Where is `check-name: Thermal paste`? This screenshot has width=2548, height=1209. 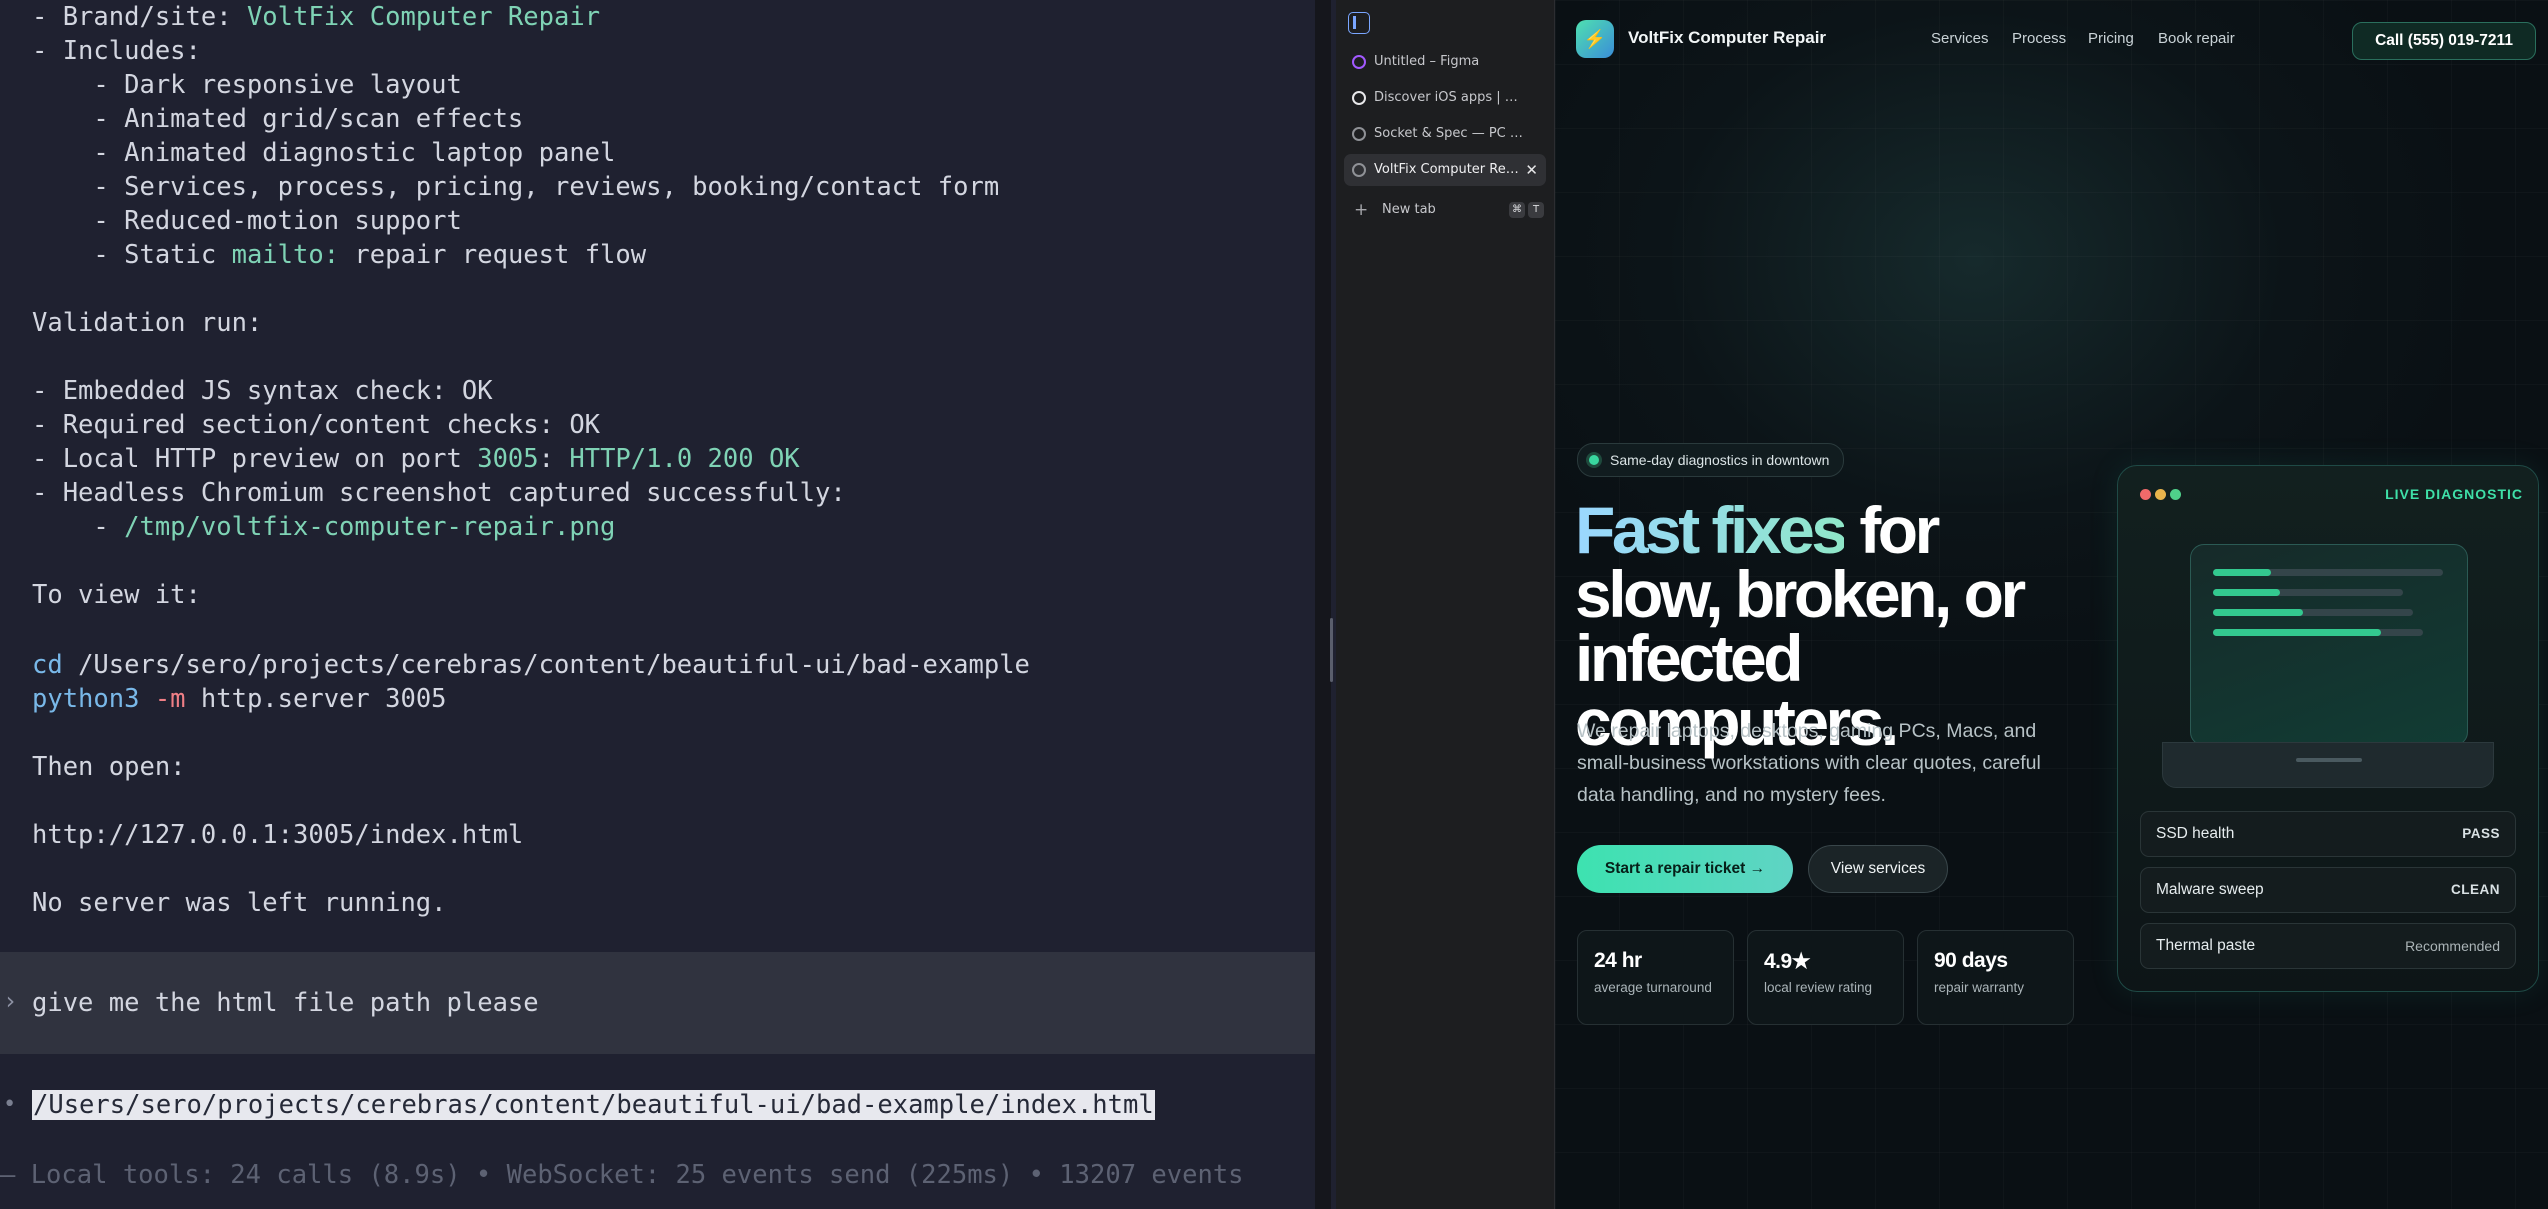
check-name: Thermal paste is located at coordinates (2206, 945).